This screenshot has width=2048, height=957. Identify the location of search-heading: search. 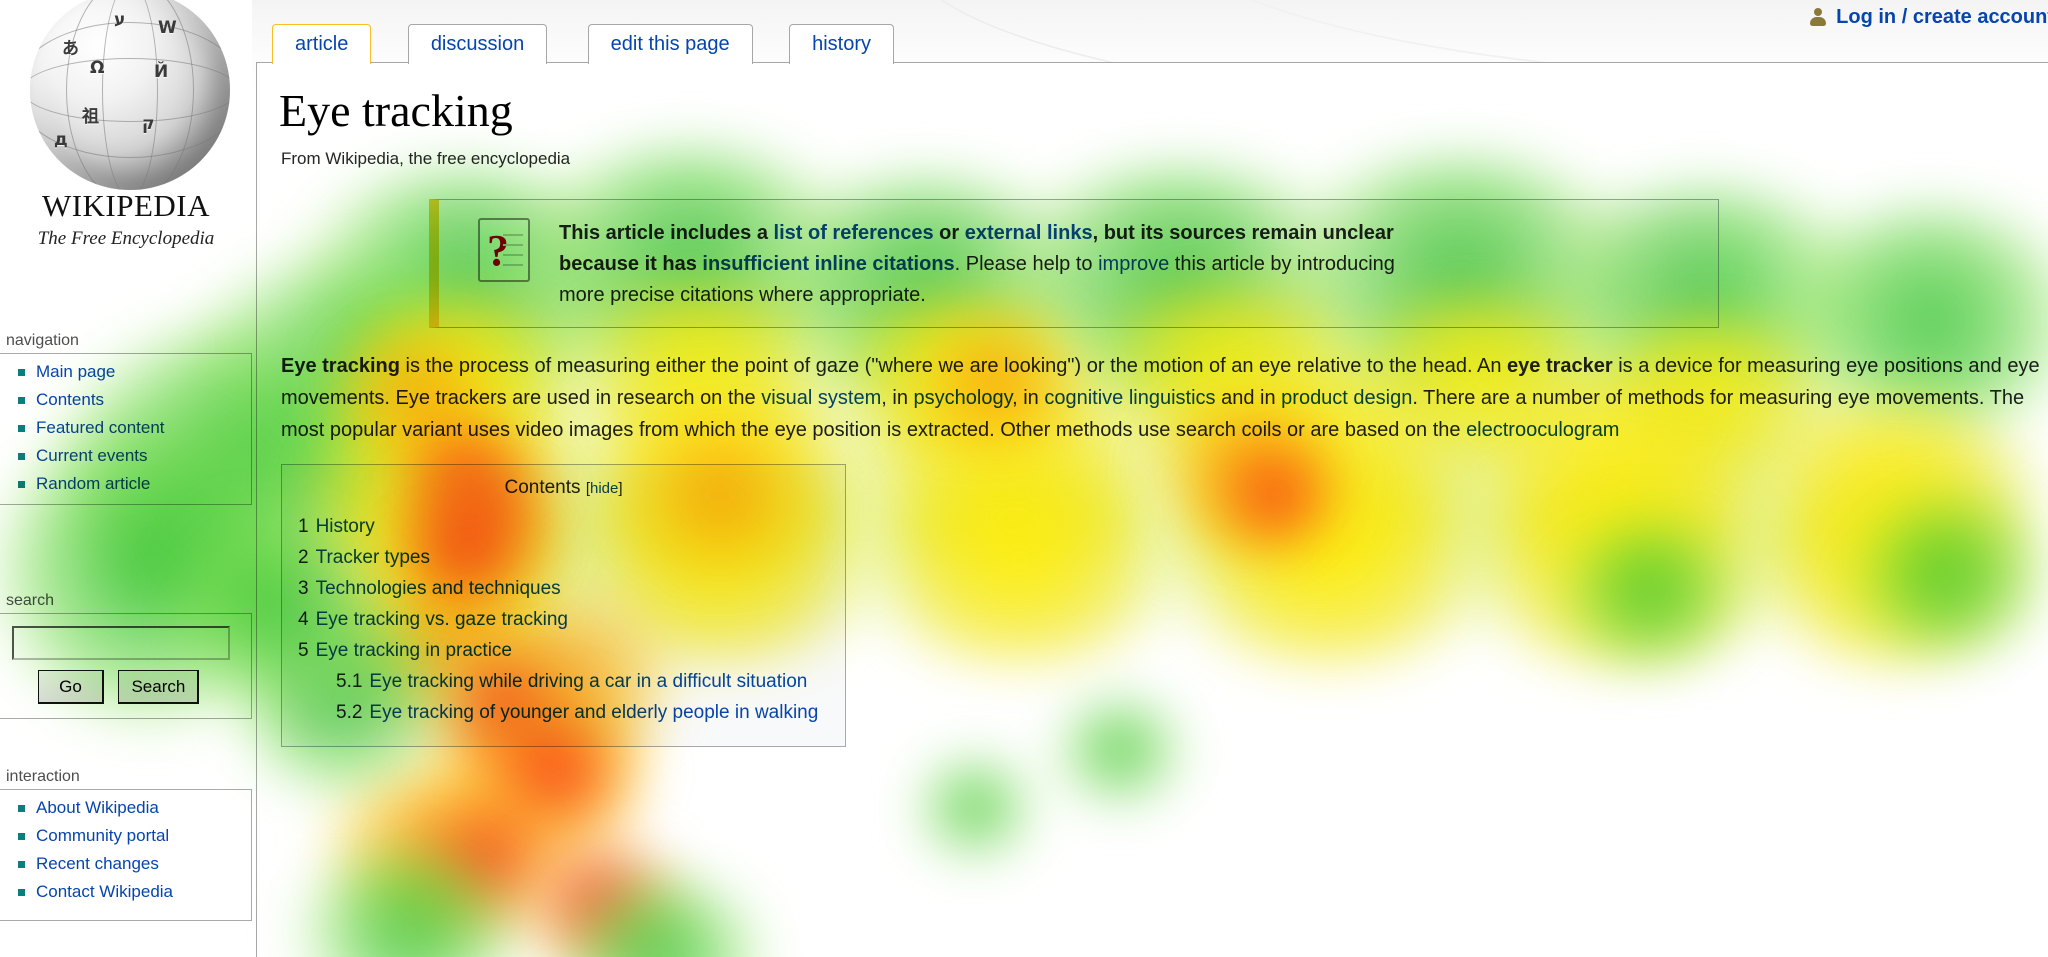
(30, 600).